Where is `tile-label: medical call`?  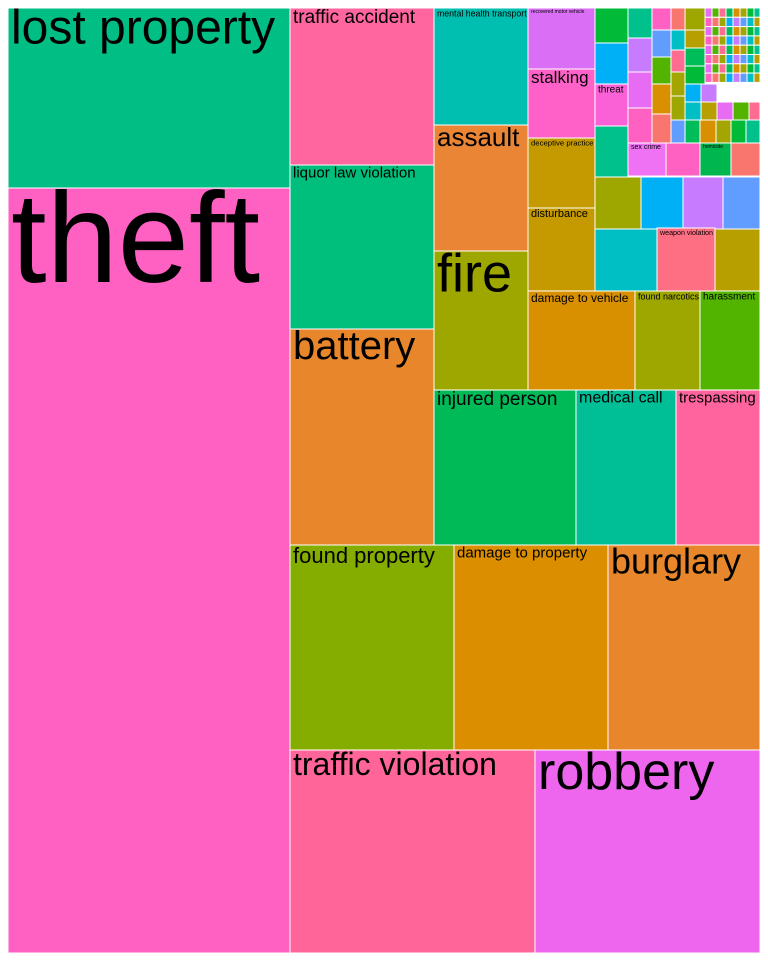
tile-label: medical call is located at coordinates (621, 397).